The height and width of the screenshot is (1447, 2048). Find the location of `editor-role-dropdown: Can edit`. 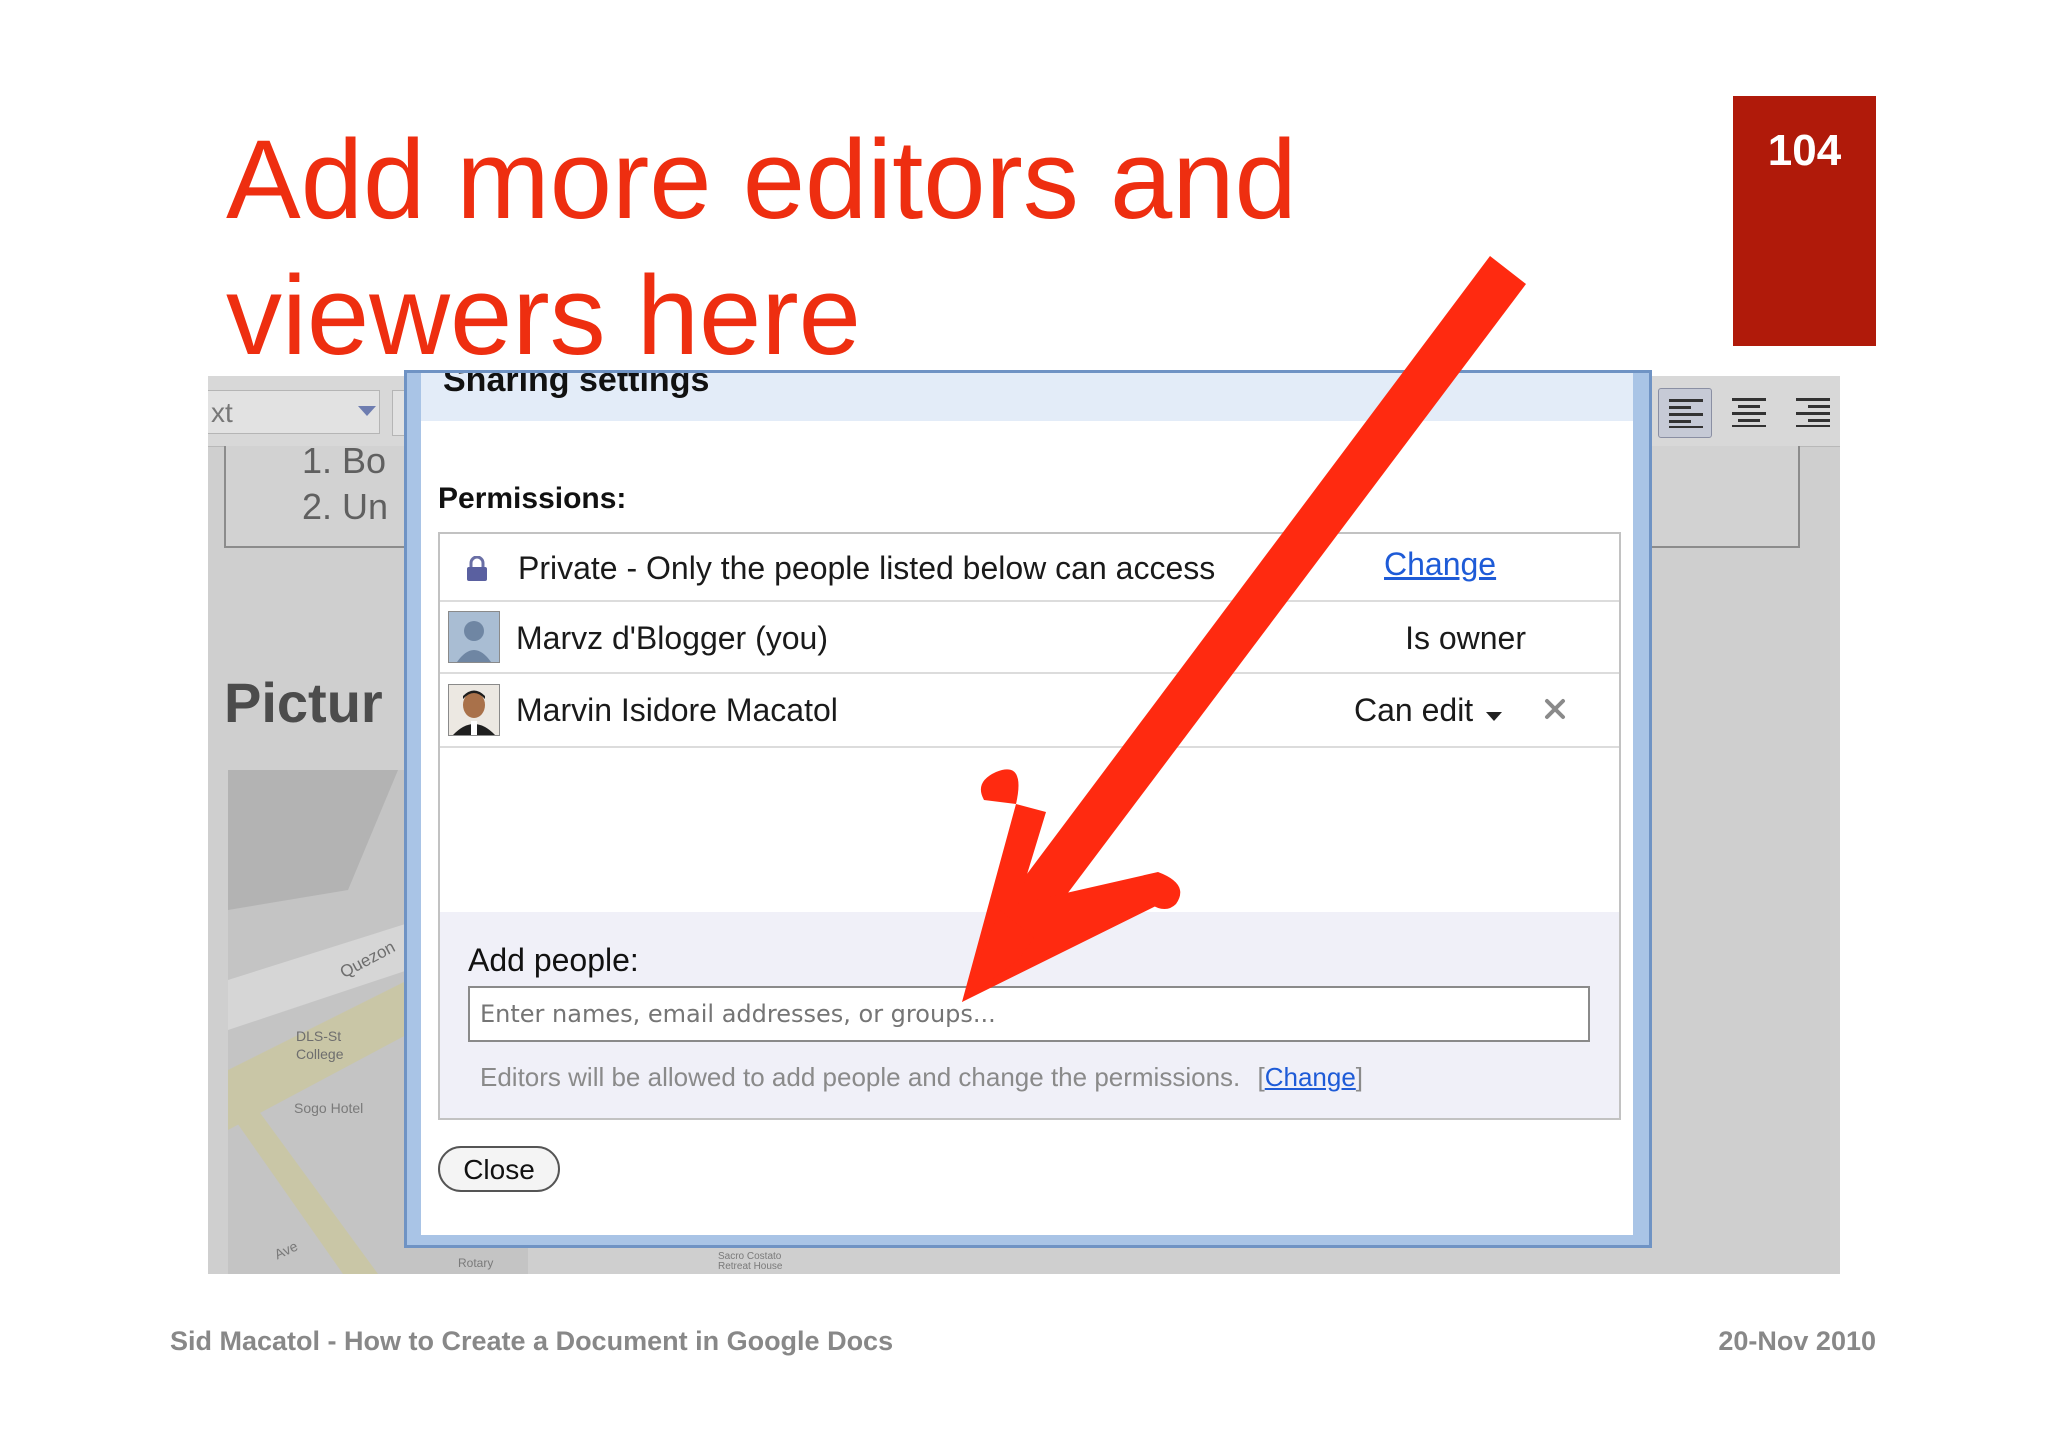

editor-role-dropdown: Can edit is located at coordinates (1428, 710).